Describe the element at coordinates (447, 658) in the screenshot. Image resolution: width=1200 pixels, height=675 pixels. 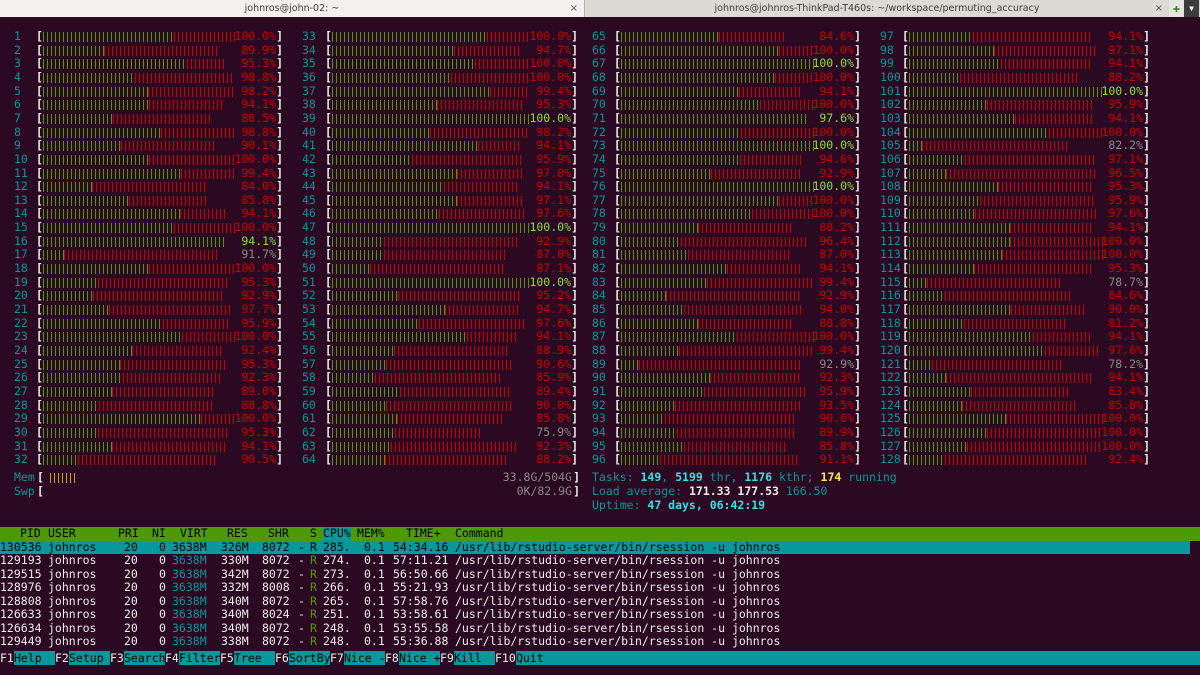
I see `fkey-f9: F9` at that location.